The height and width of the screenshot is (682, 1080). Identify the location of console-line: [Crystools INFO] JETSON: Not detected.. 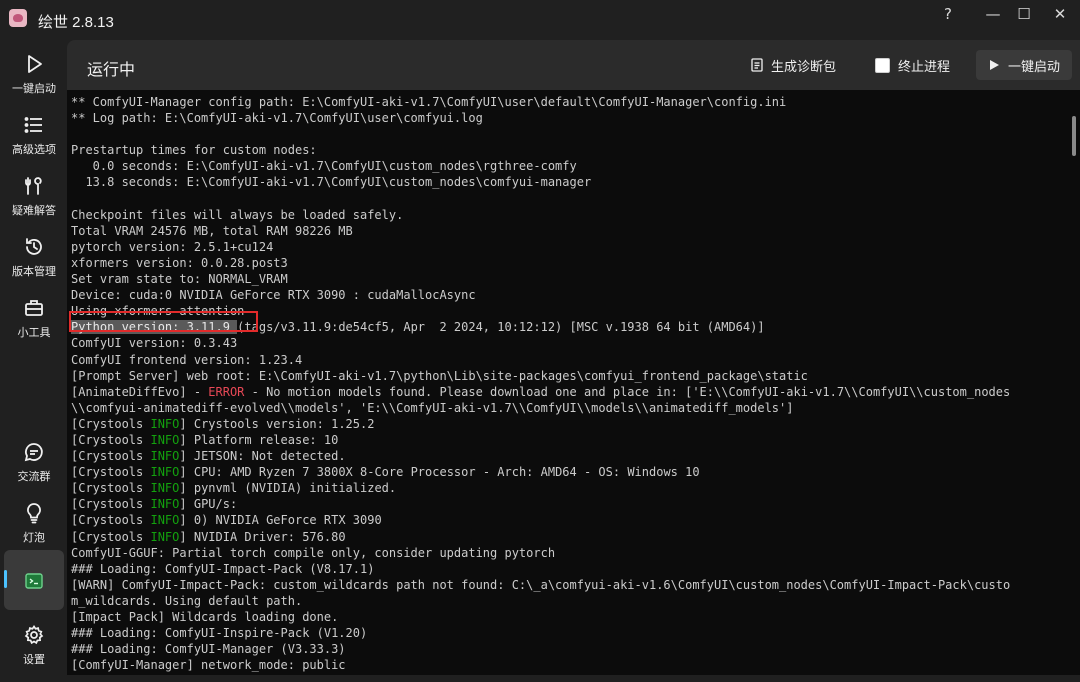
(568, 456).